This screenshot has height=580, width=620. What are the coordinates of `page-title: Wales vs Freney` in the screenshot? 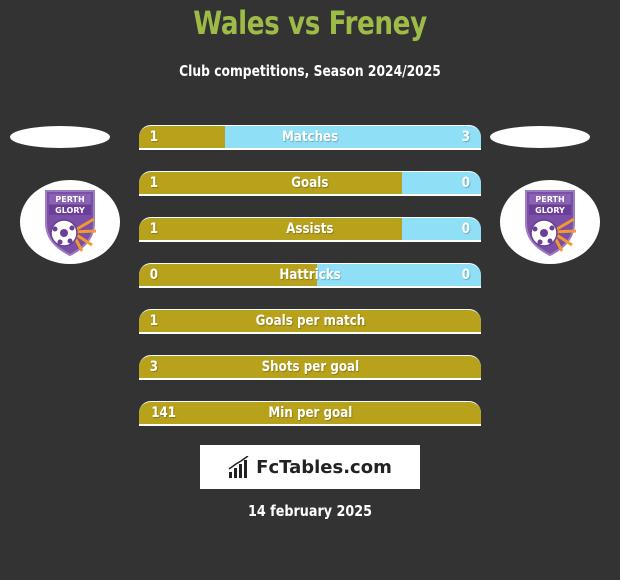 It's located at (310, 23).